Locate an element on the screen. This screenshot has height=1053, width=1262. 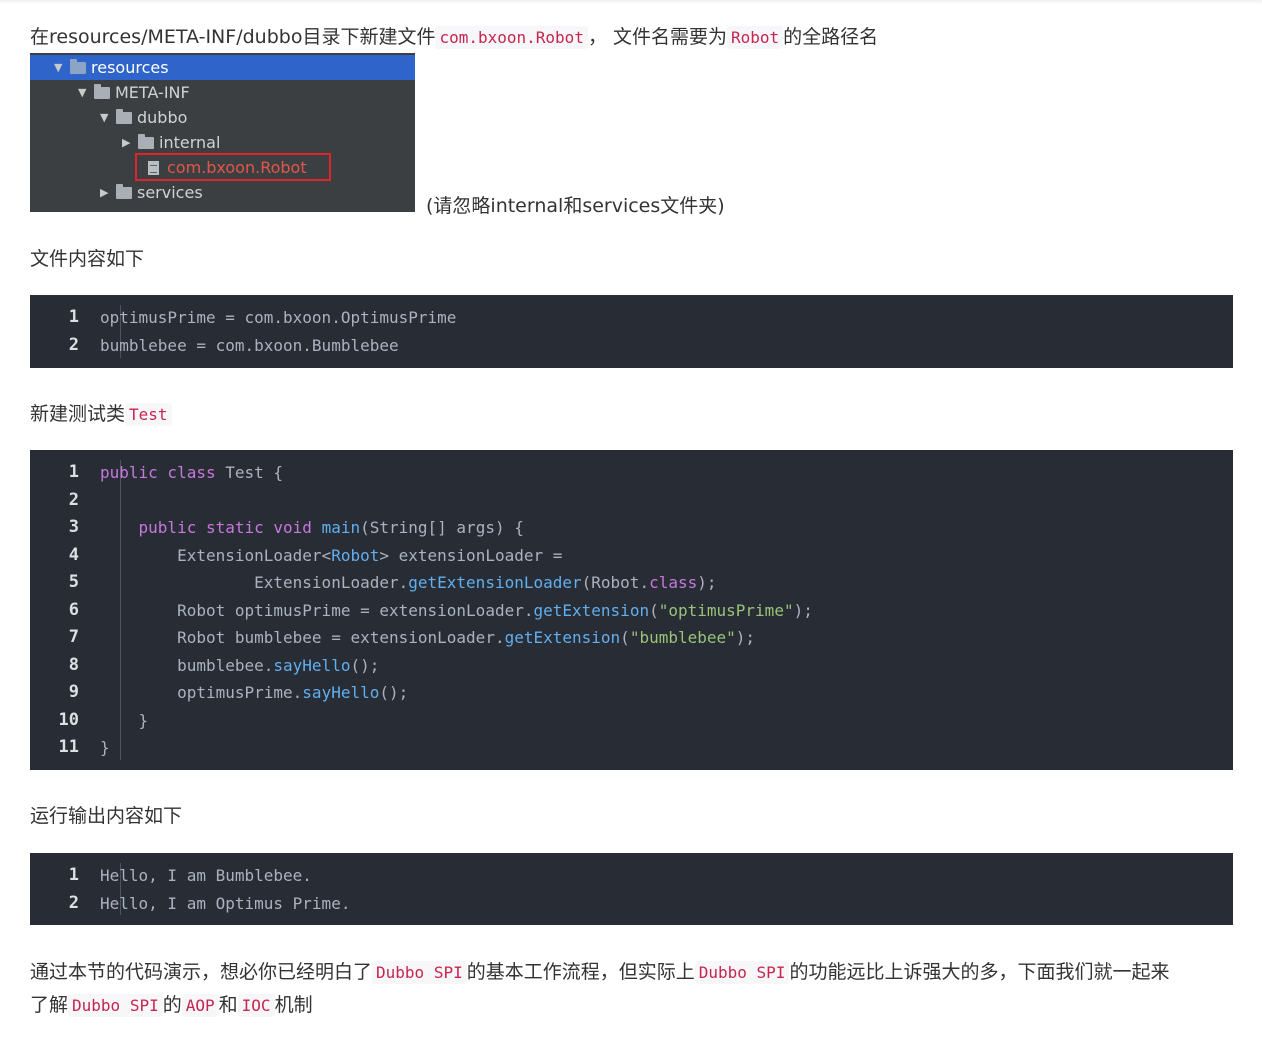
closing-text: 了解 is located at coordinates (49, 1005).